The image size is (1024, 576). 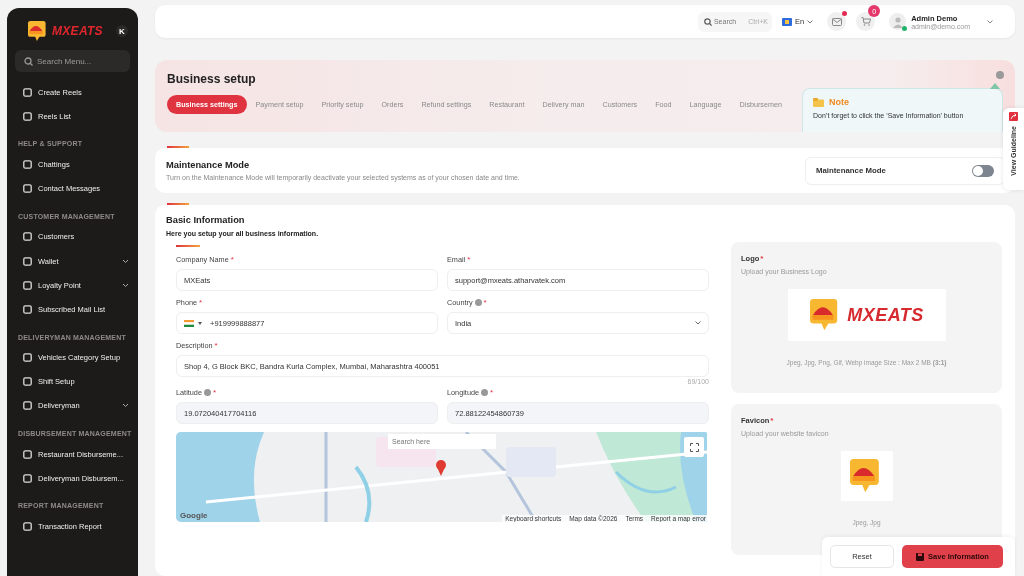 I want to click on save-icon, so click(x=920, y=556).